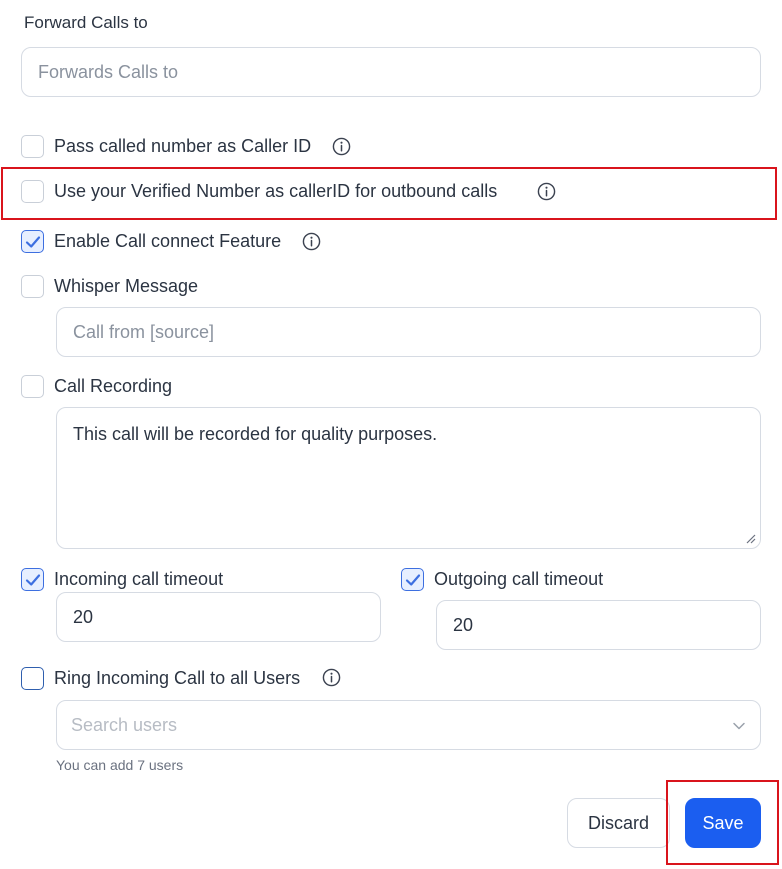 Image resolution: width=782 pixels, height=869 pixels. Describe the element at coordinates (183, 146) in the screenshot. I see `pass-called-number-label: Pass called number as Caller ID` at that location.